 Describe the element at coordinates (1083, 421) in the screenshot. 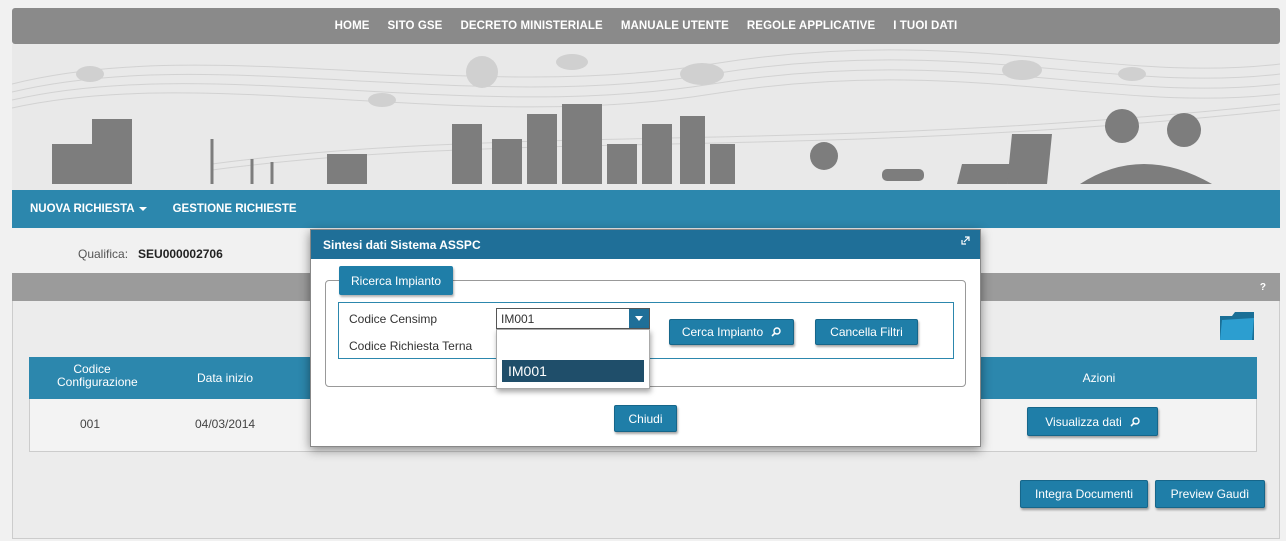

I see `visualizza-dati-label: Visualizza dati` at that location.